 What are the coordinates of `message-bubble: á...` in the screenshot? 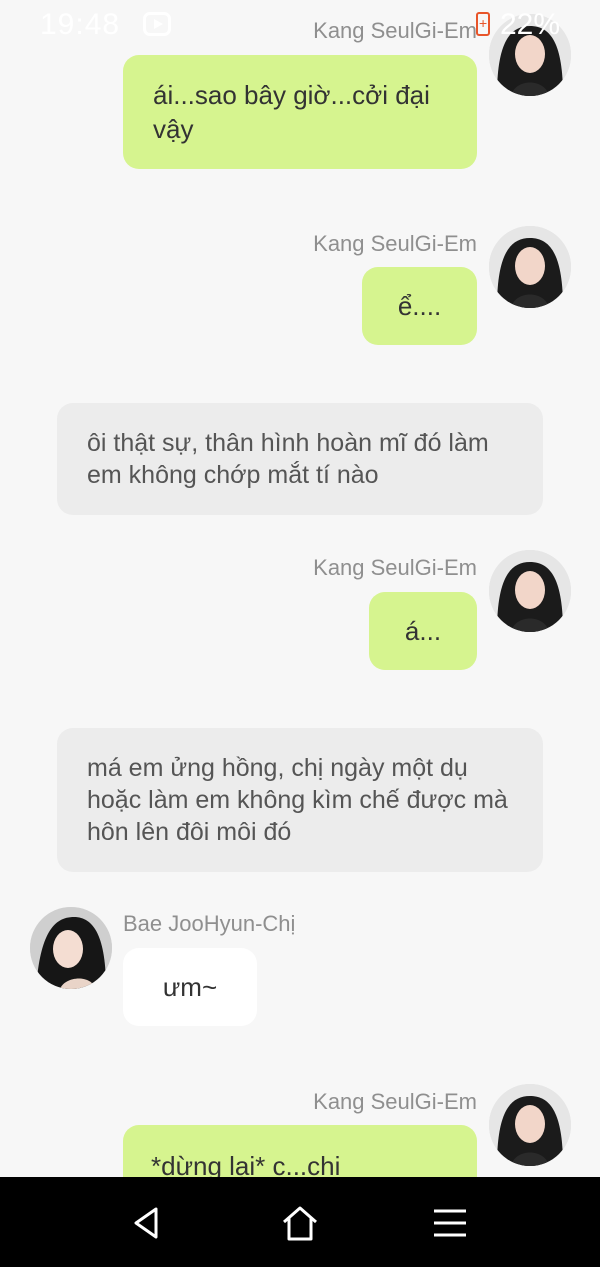 It's located at (423, 631).